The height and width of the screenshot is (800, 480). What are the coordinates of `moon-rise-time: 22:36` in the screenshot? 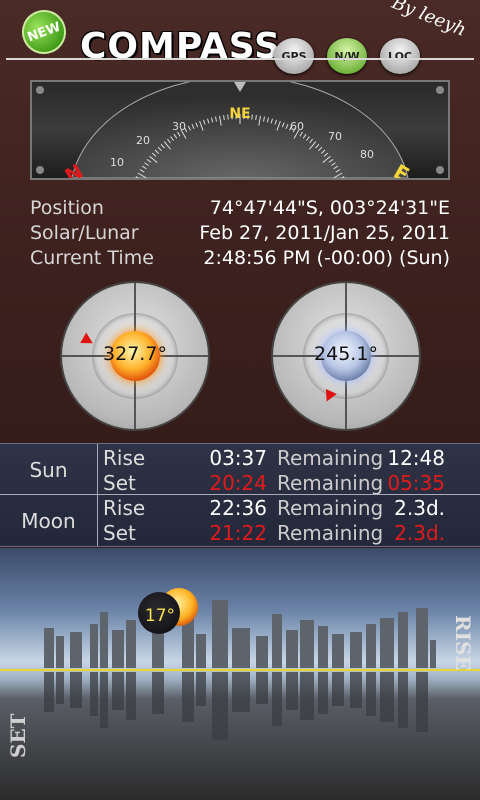 It's located at (238, 508).